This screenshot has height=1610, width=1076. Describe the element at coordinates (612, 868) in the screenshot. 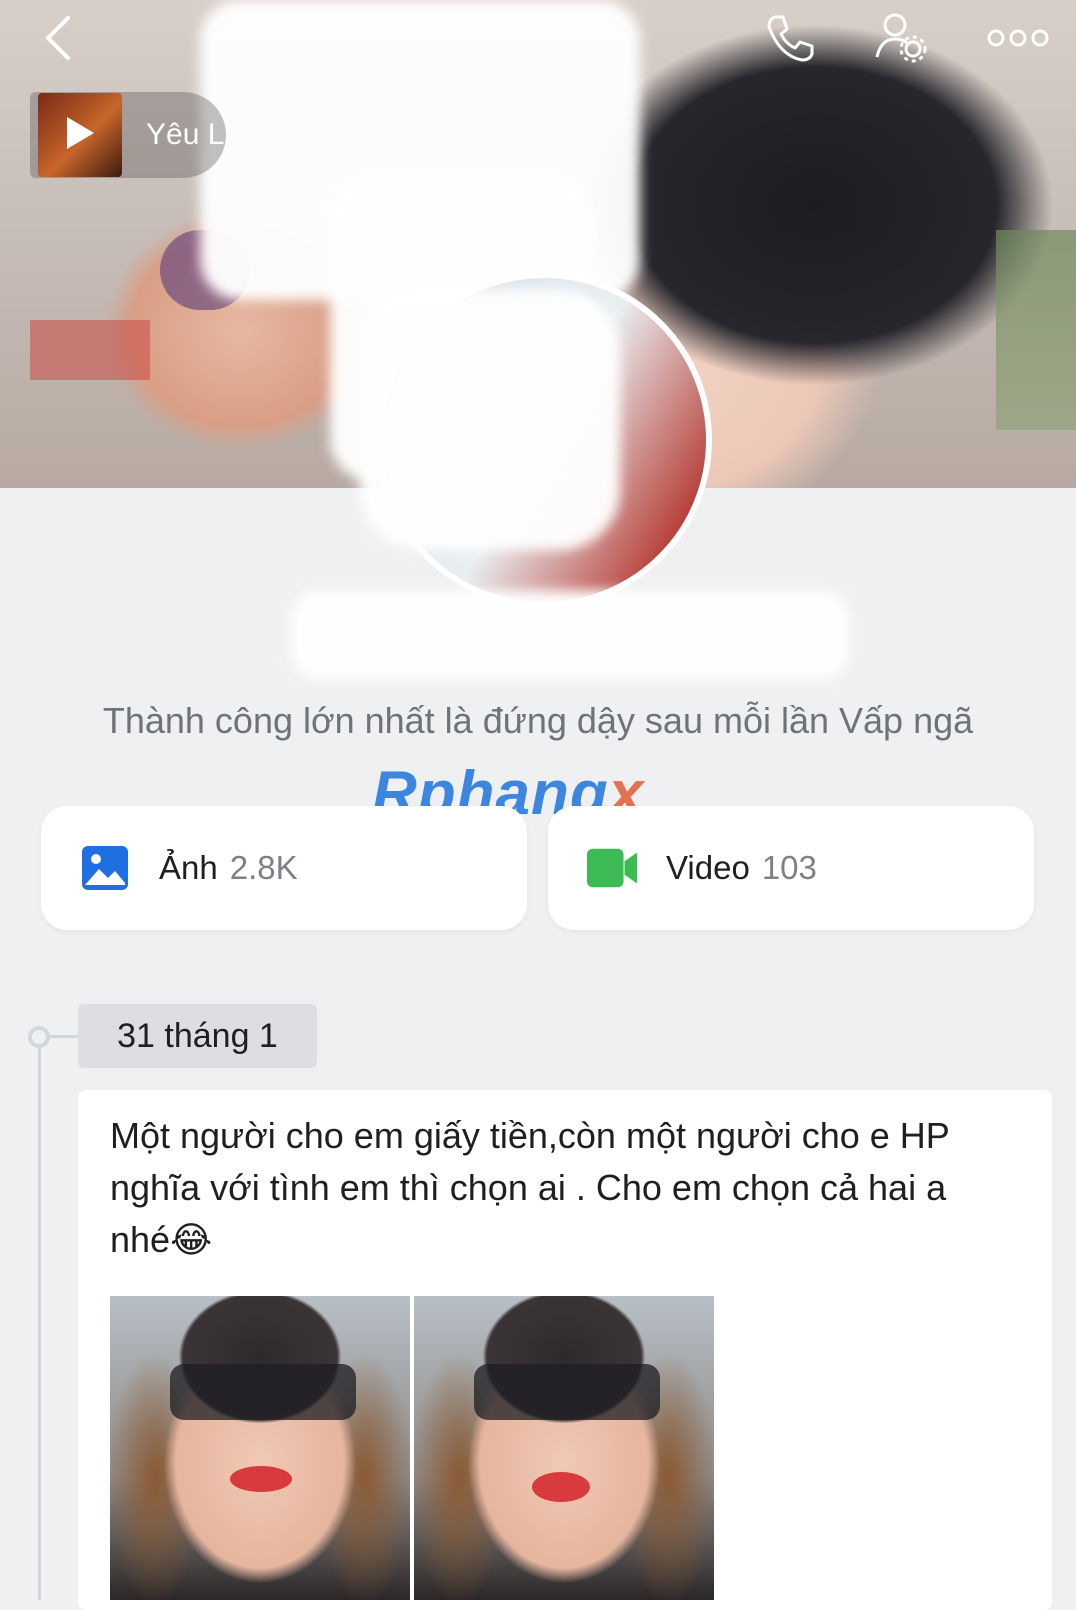

I see `video-camera-icon` at that location.